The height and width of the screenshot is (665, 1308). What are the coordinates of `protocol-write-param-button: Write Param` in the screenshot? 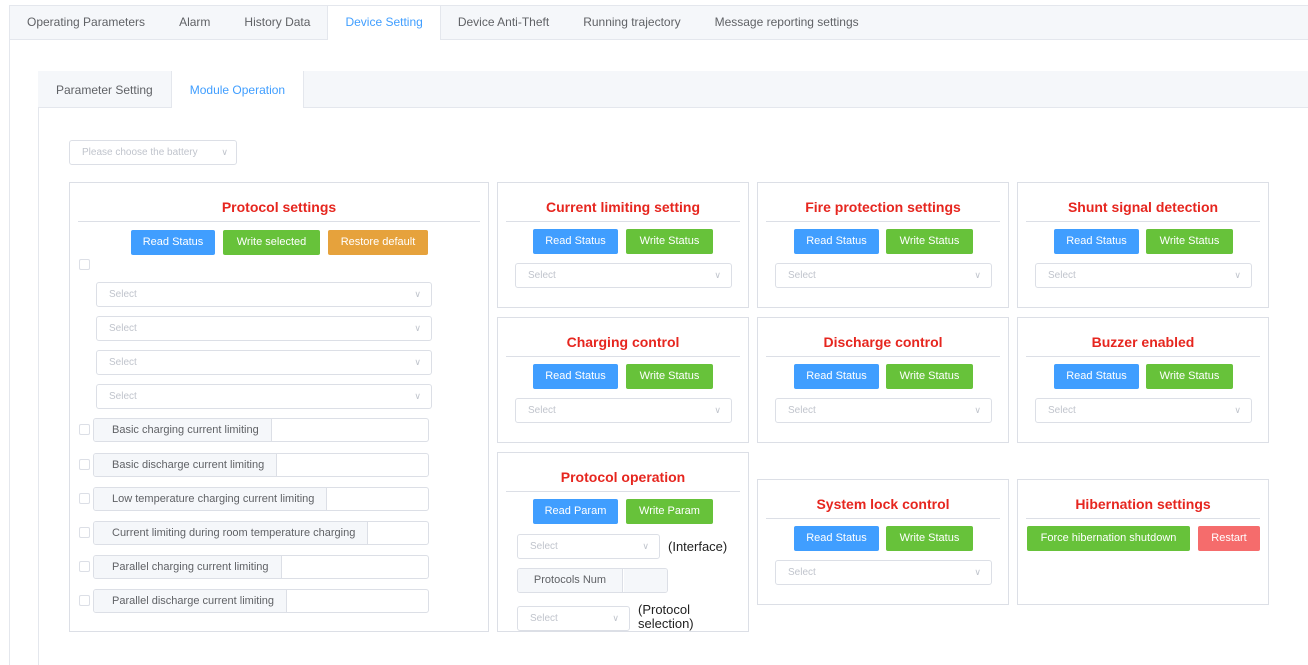 It's located at (669, 511).